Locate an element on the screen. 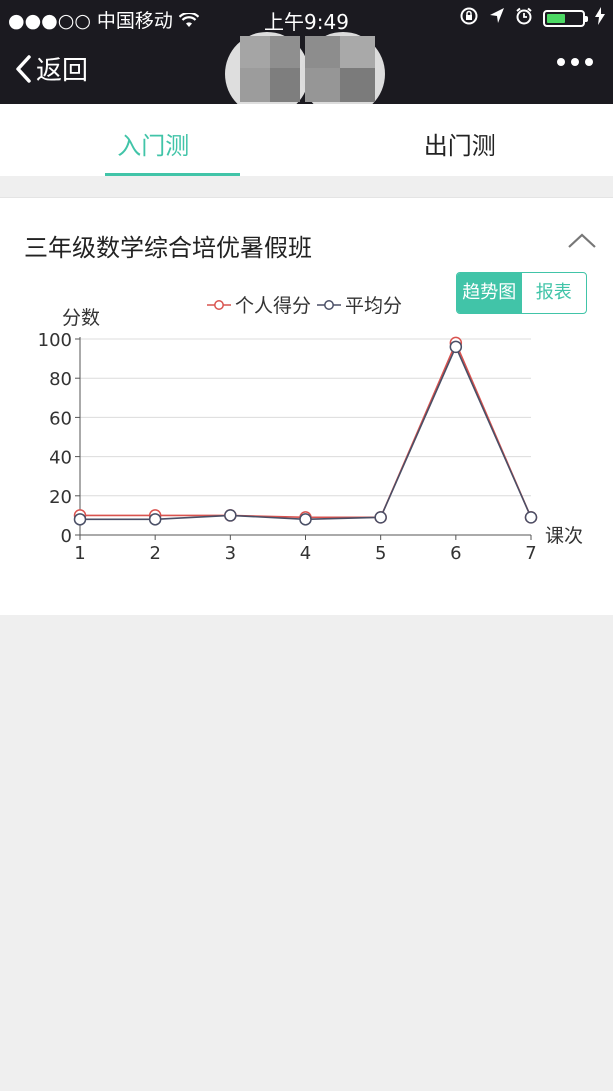  y-tick-label: 60 is located at coordinates (60, 418).